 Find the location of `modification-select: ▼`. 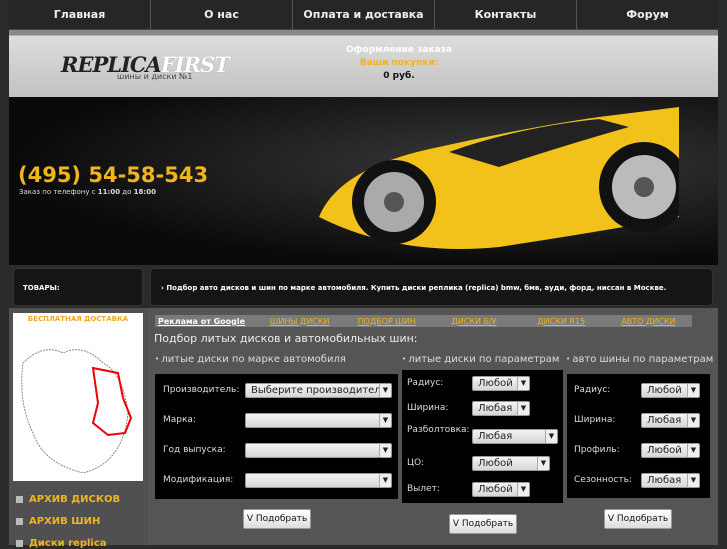

modification-select: ▼ is located at coordinates (318, 480).